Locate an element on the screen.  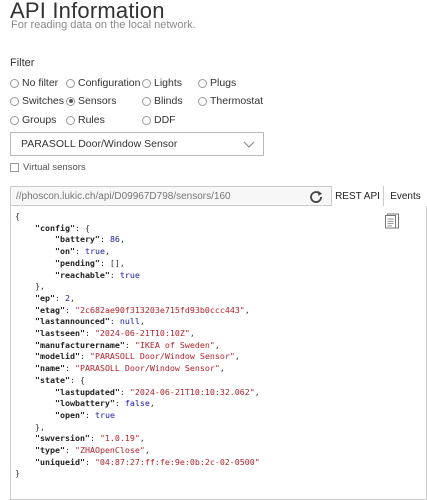
refresh-icon is located at coordinates (316, 197).